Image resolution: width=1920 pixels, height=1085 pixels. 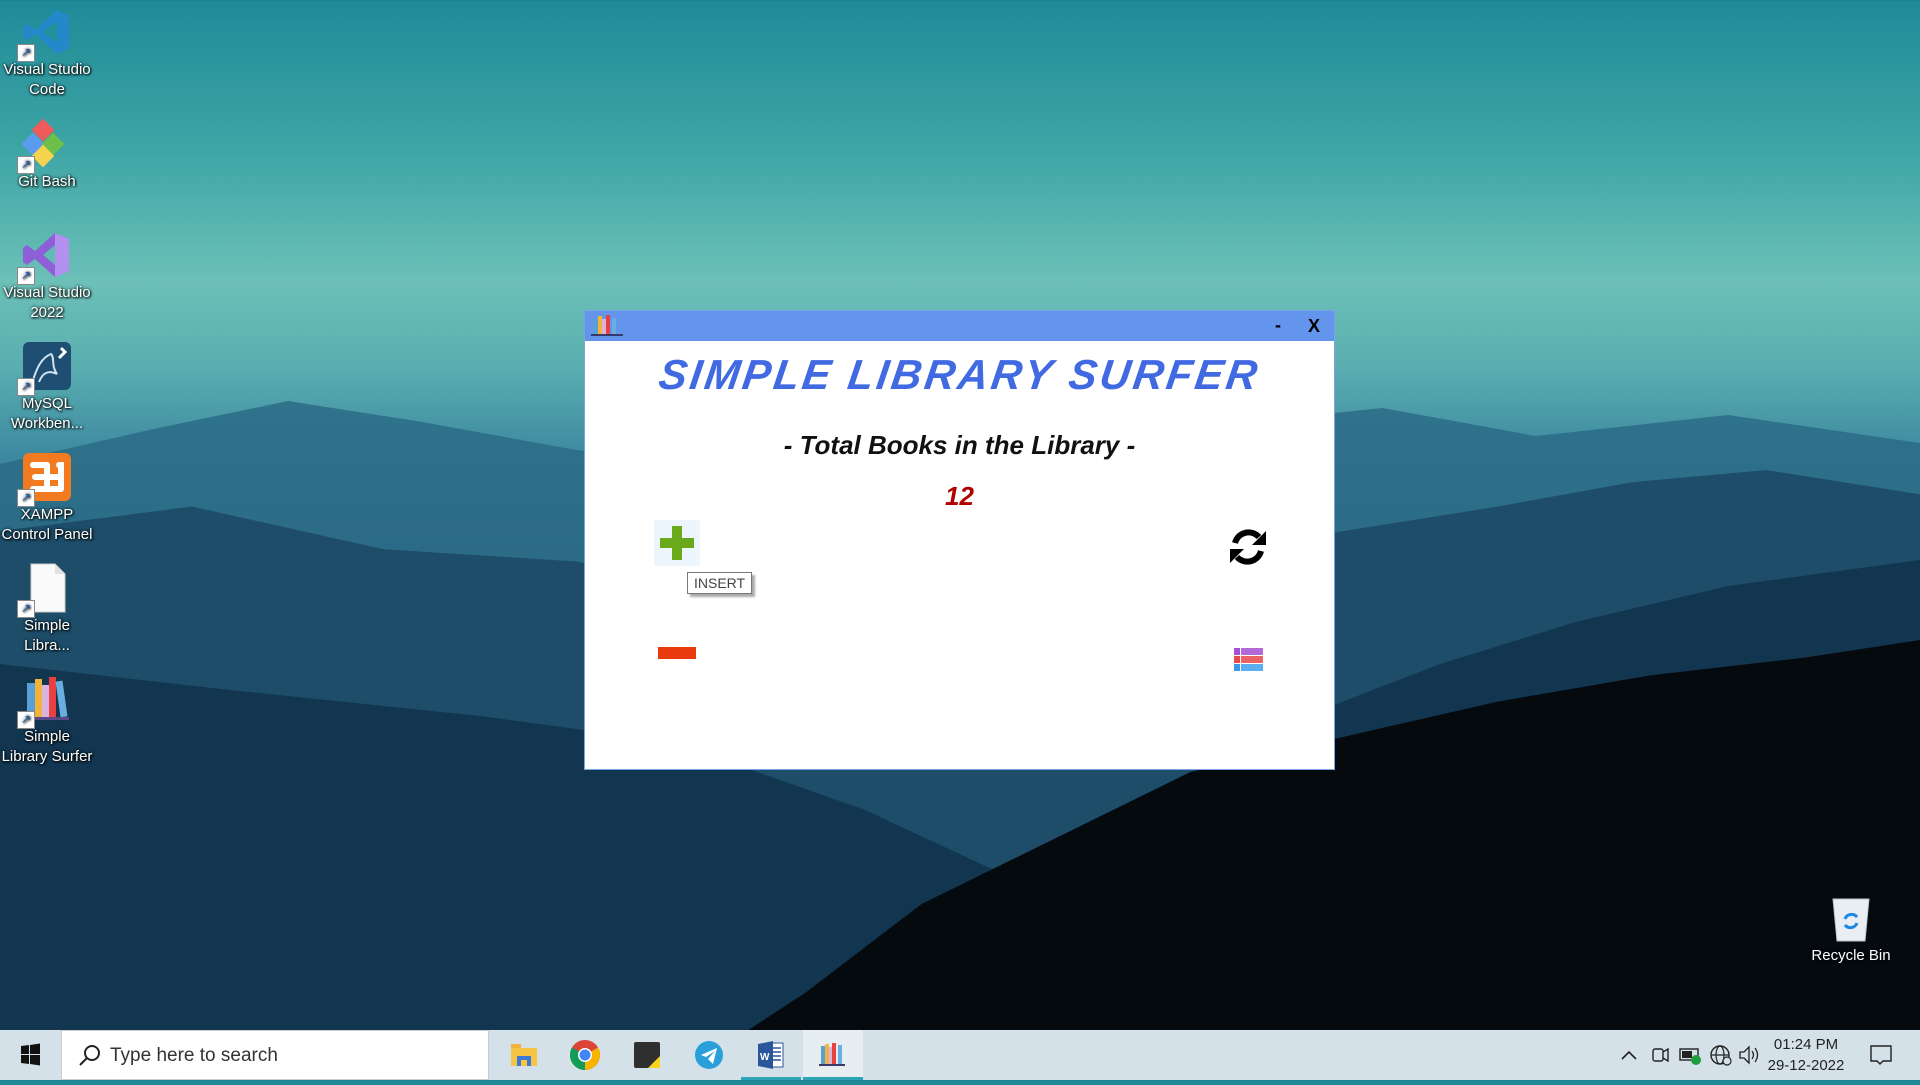 What do you see at coordinates (45, 368) in the screenshot?
I see `mysql-workbench-icon: ↗` at bounding box center [45, 368].